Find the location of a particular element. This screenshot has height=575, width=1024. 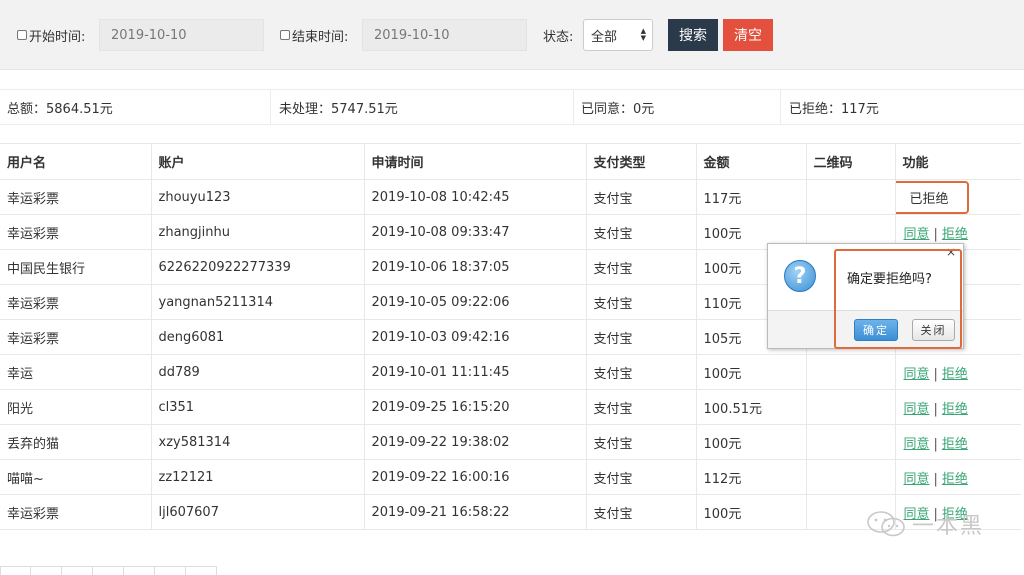

cell-account: deng6081 is located at coordinates (258, 337).